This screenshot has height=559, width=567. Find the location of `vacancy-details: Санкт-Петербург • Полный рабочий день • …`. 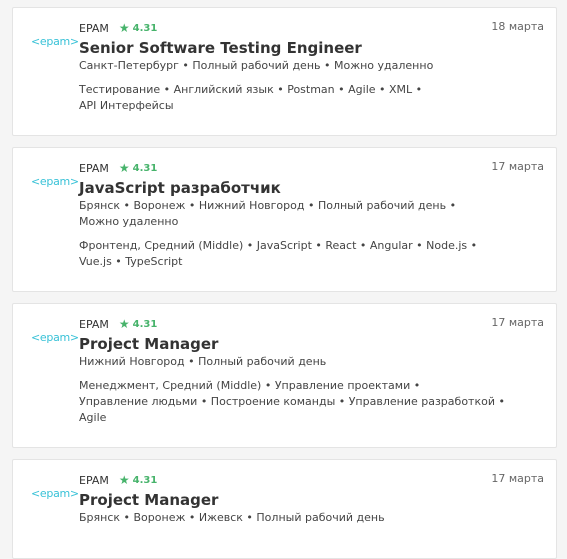

vacancy-details: Санкт-Петербург • Полный рабочий день • … is located at coordinates (256, 65).